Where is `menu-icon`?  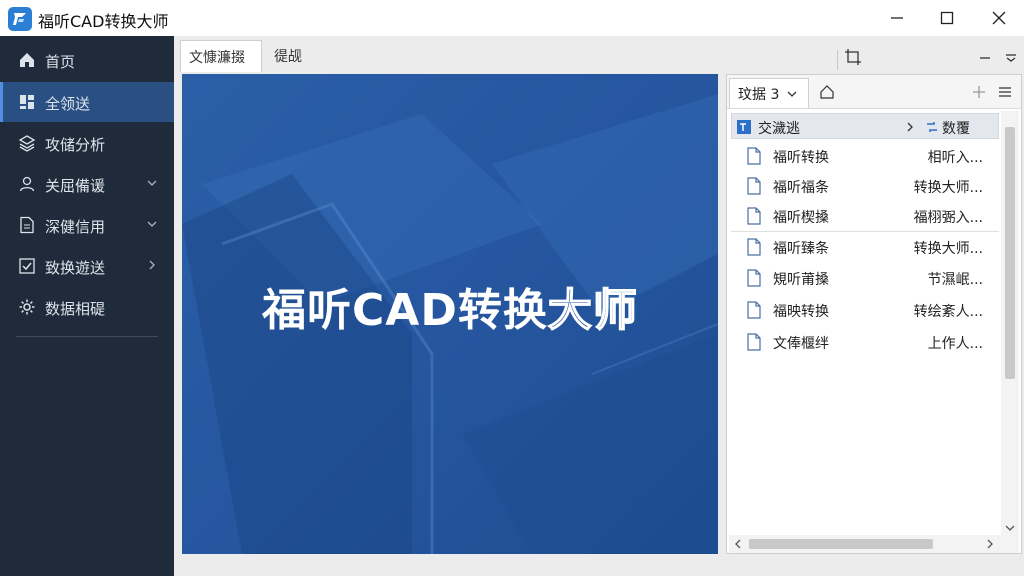
menu-icon is located at coordinates (1005, 92).